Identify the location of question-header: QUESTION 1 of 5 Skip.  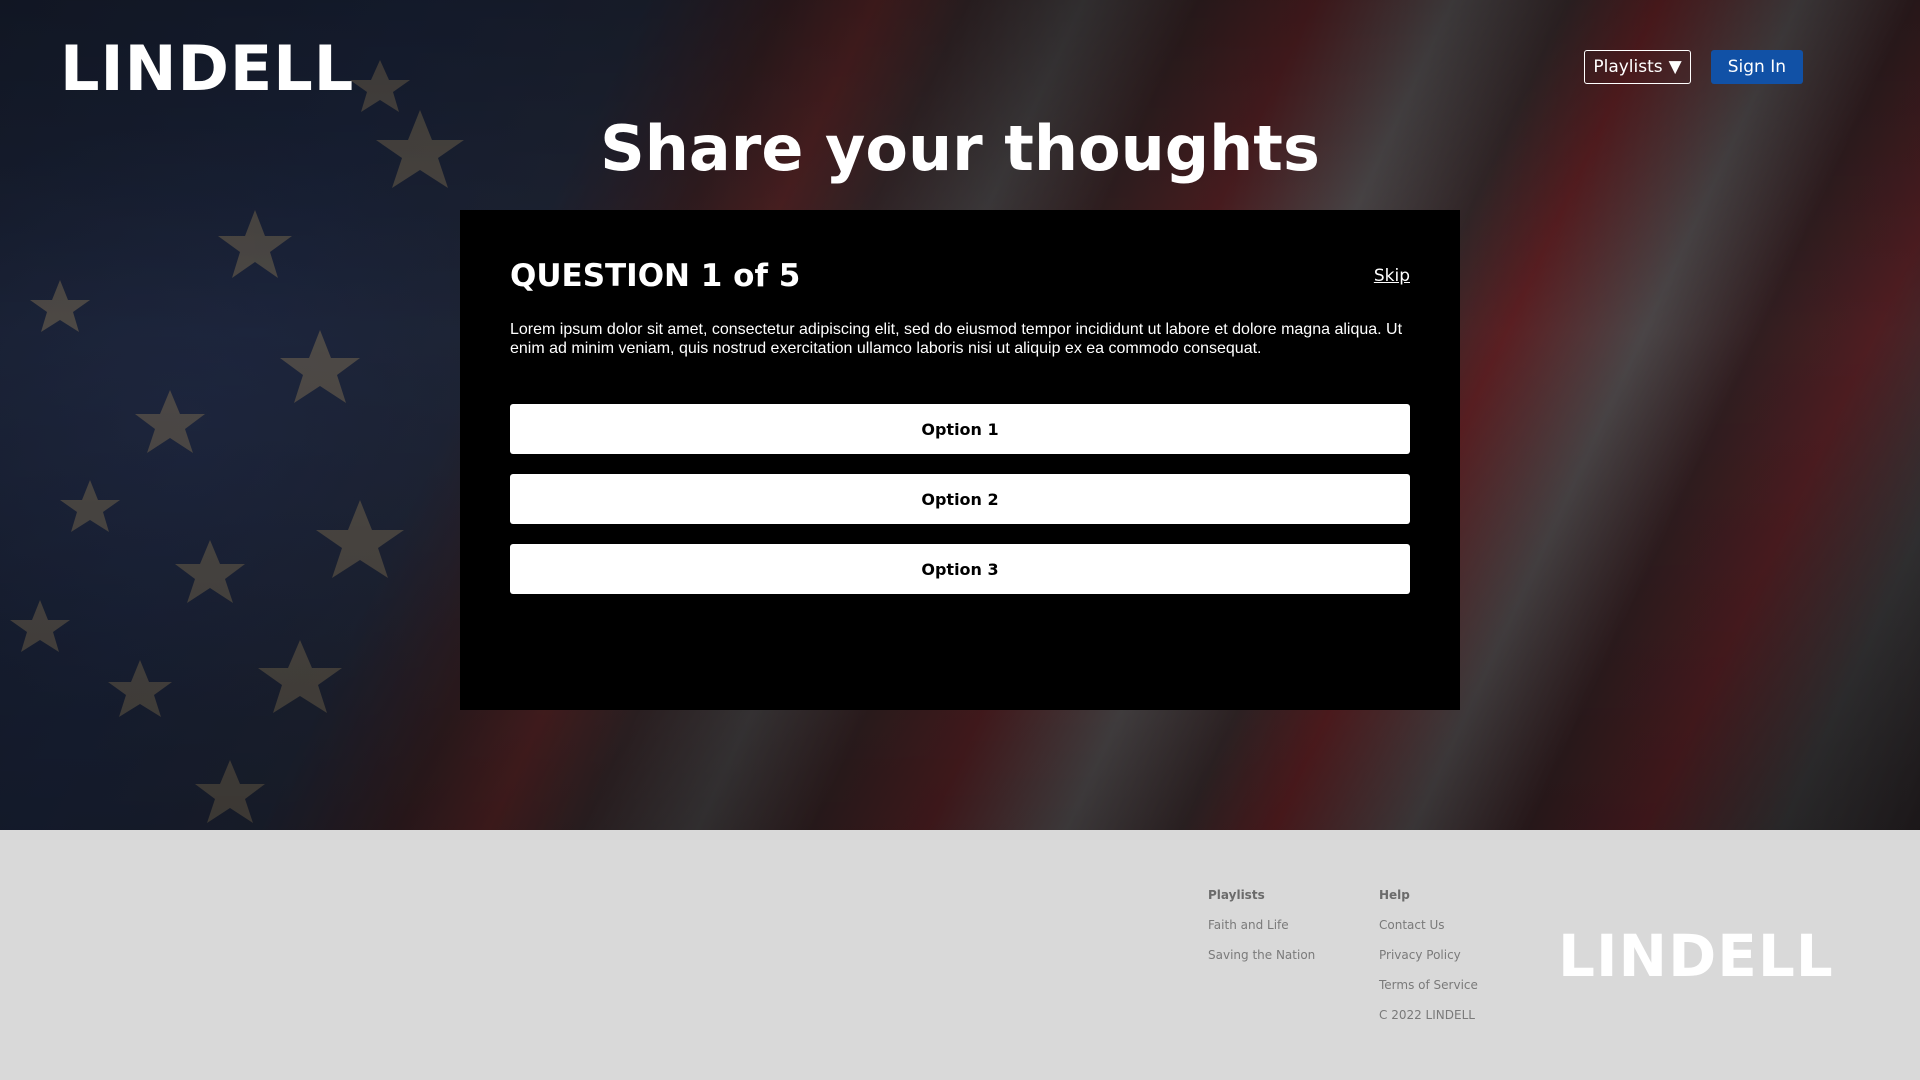
(960, 276).